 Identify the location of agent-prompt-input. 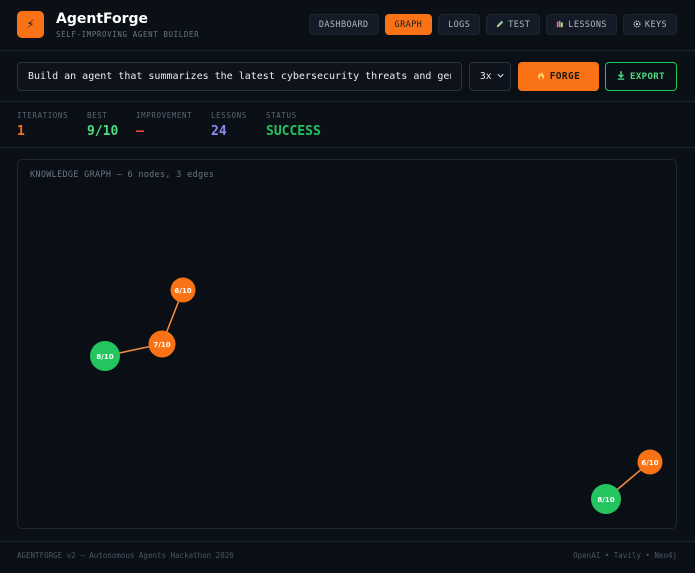
(239, 76).